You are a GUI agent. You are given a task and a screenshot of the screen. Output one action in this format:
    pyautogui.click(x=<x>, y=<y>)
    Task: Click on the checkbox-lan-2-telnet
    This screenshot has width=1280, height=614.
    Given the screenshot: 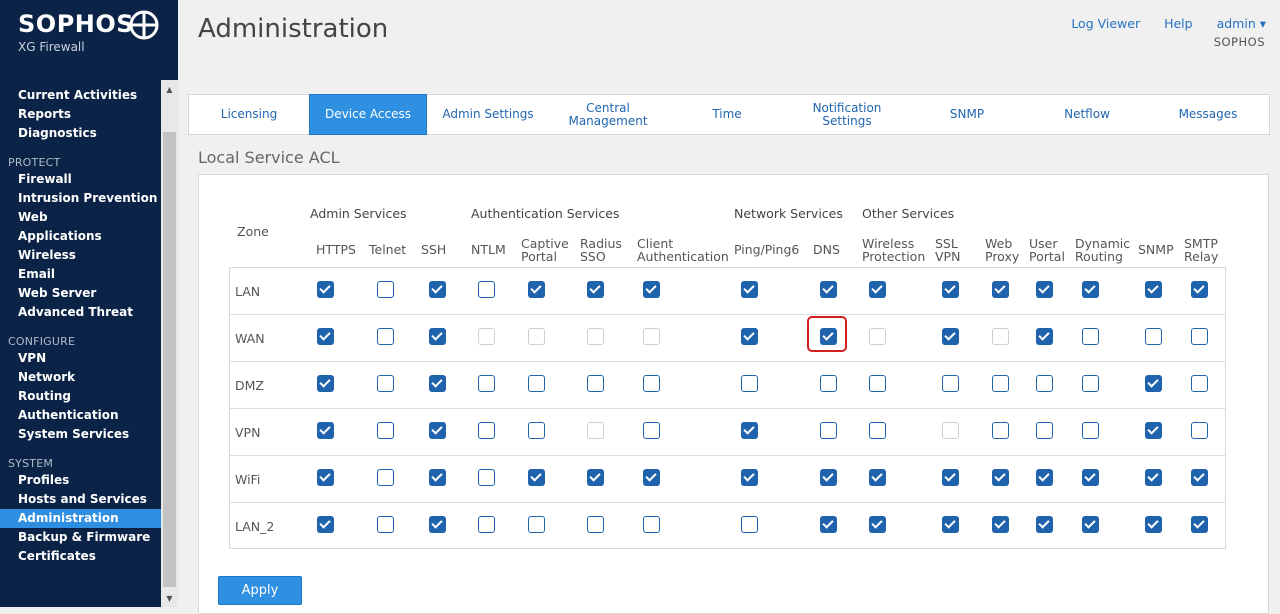 What is the action you would take?
    pyautogui.click(x=385, y=524)
    